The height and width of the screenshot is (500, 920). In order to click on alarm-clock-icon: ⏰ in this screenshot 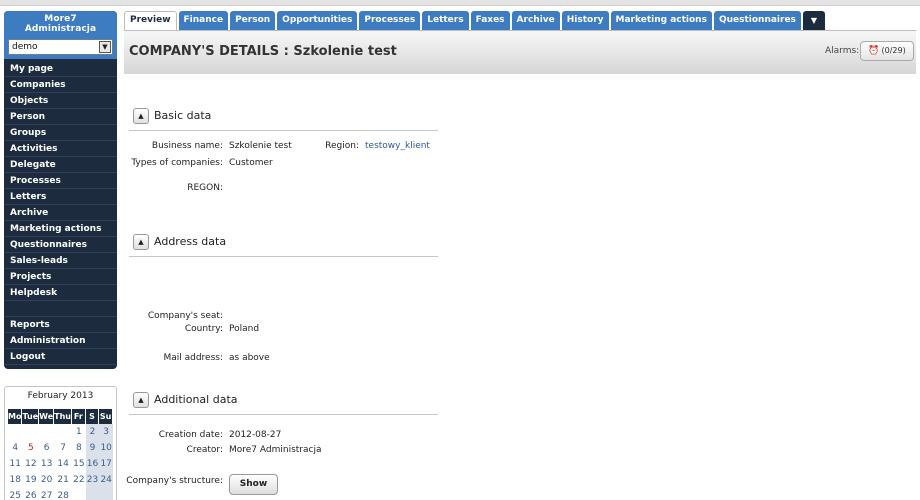, I will do `click(874, 51)`.